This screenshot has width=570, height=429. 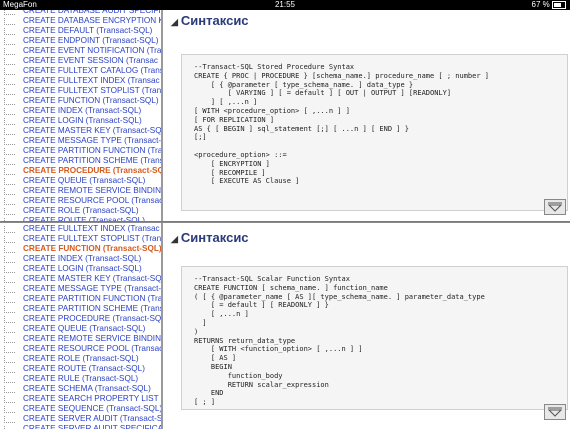 What do you see at coordinates (81, 426) in the screenshot?
I see `sidebar-item: CREATE SERVER AUDIT SPECIFICATI` at bounding box center [81, 426].